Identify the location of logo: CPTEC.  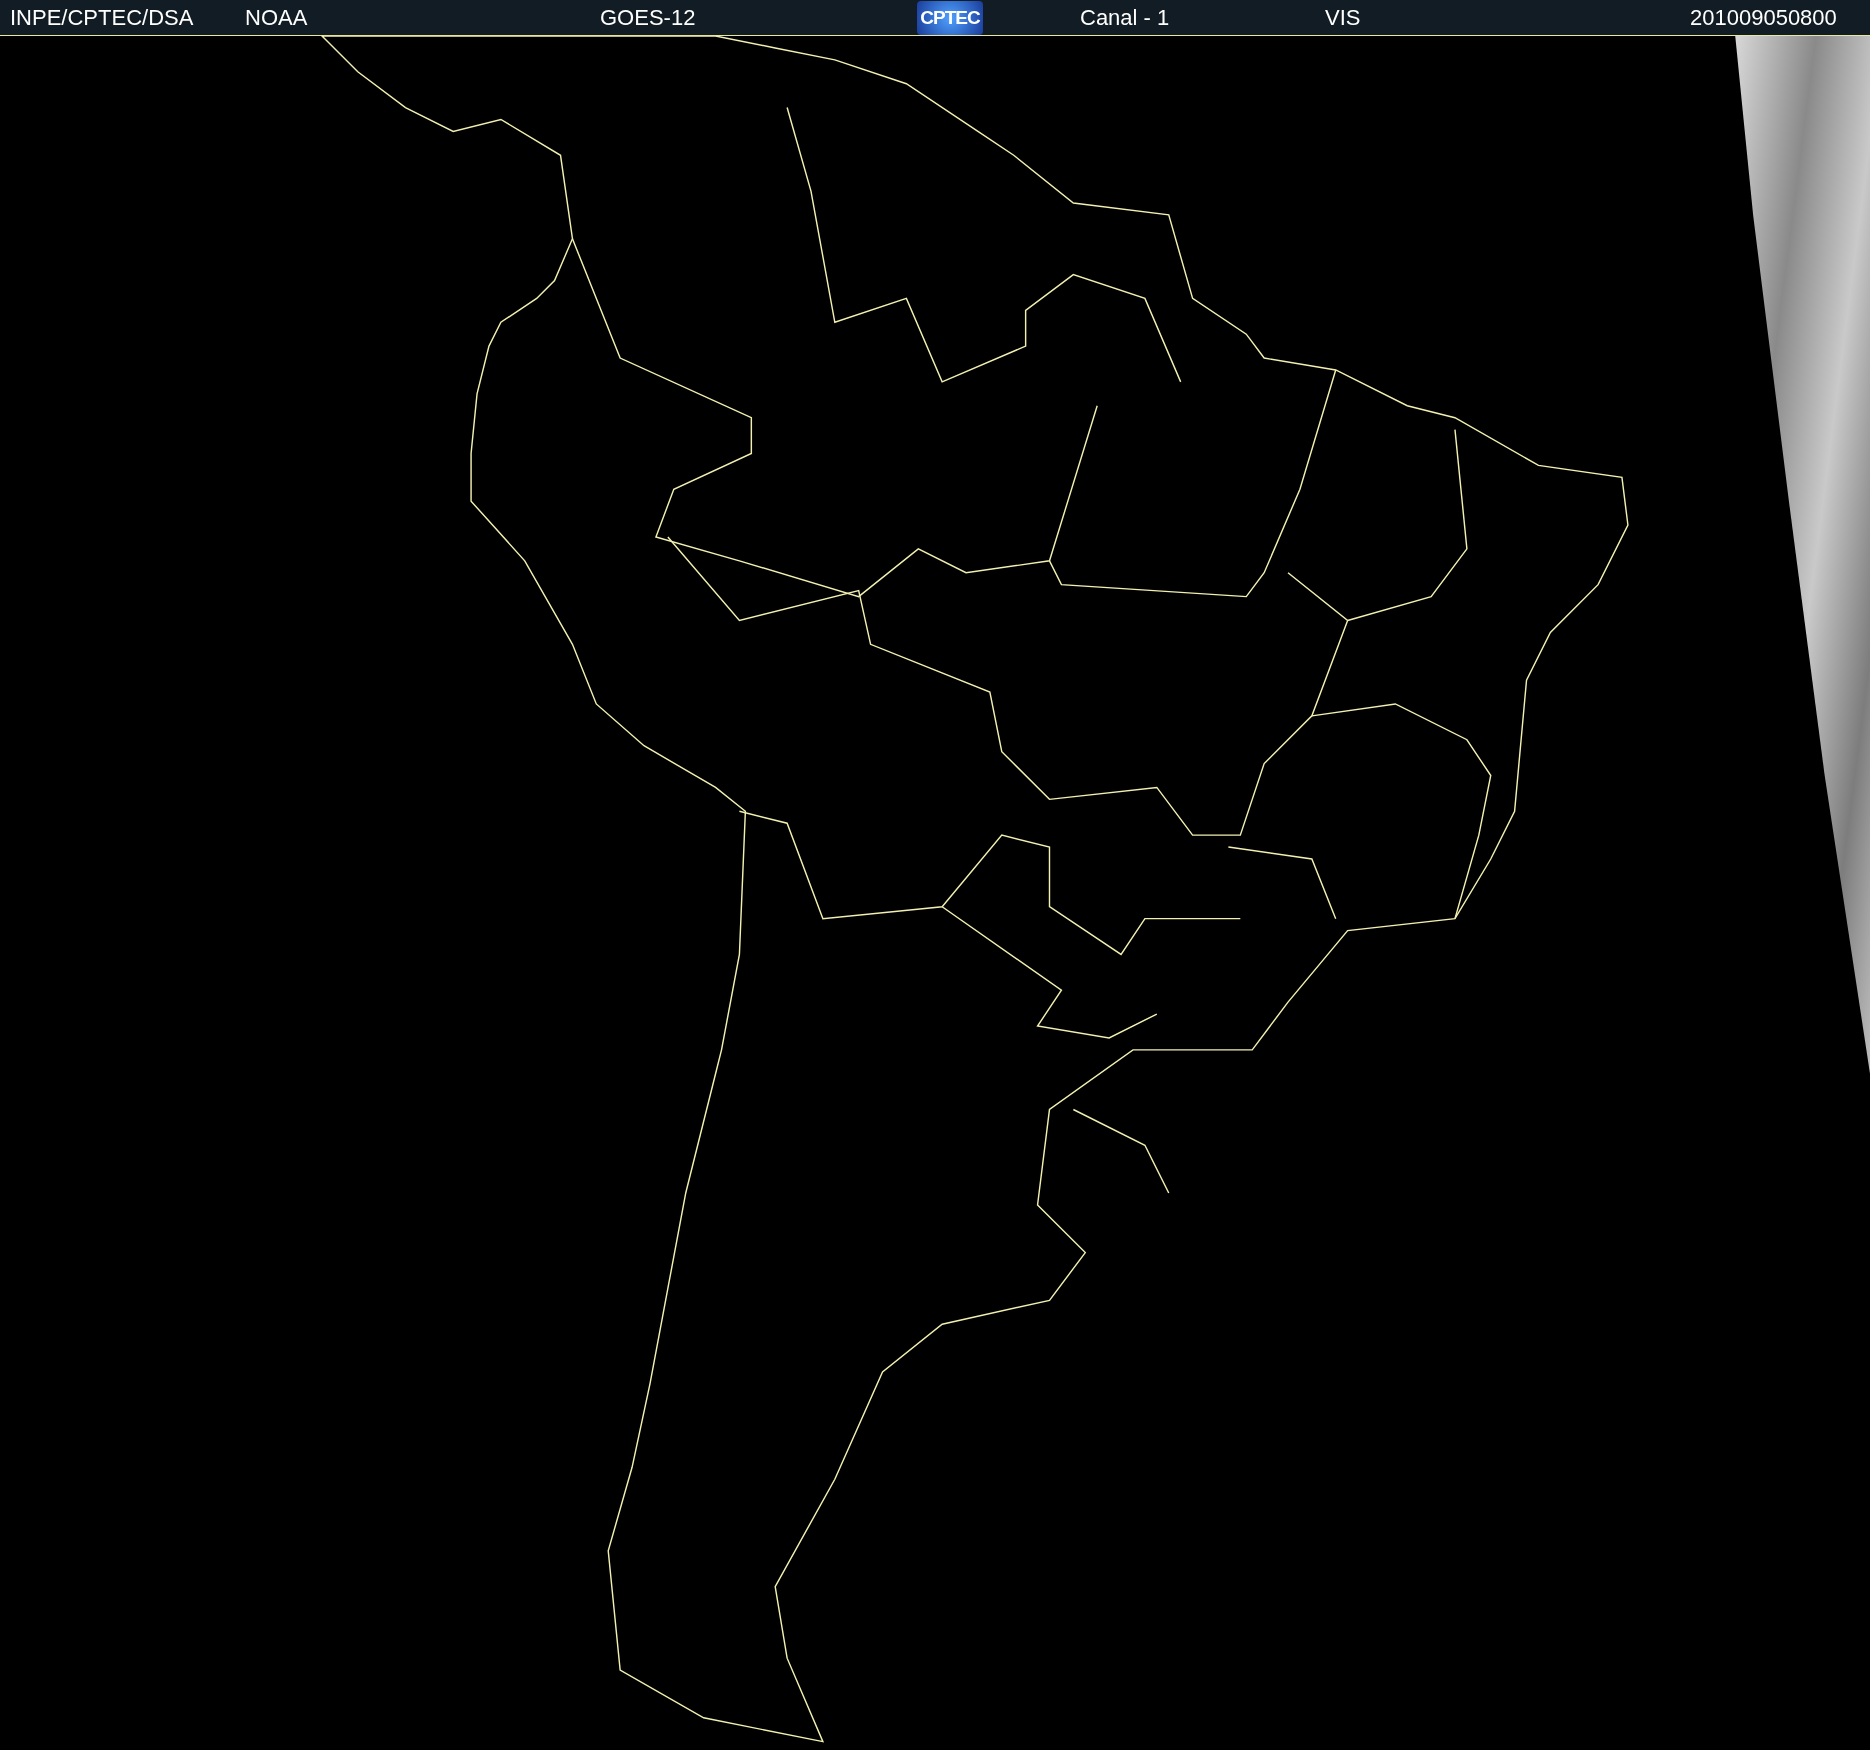
(950, 17).